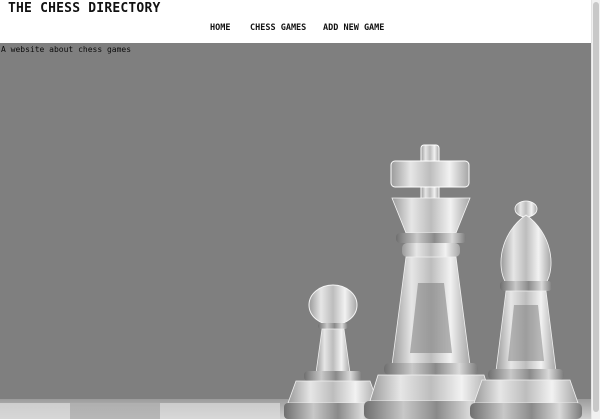 Image resolution: width=600 pixels, height=419 pixels. I want to click on nav-add-new-game-link: ADD NEW GAME, so click(353, 28).